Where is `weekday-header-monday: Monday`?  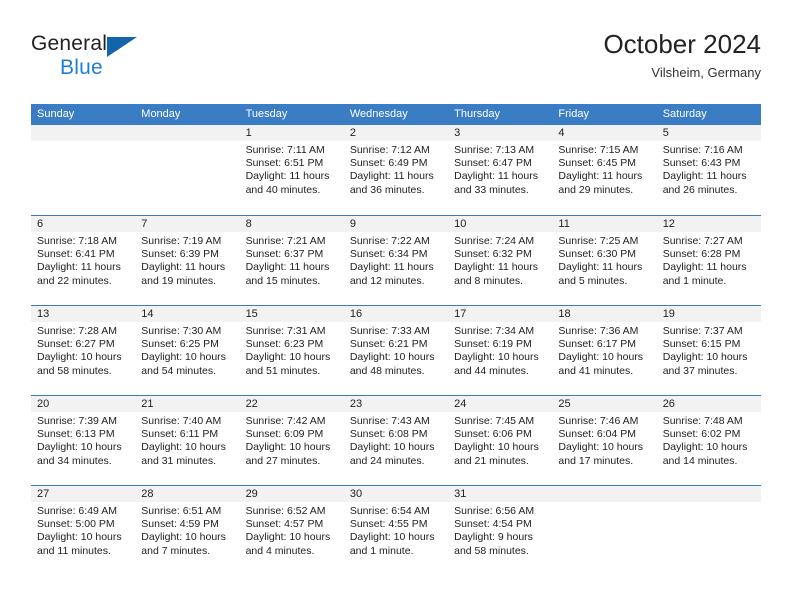
weekday-header-monday: Monday is located at coordinates (161, 114).